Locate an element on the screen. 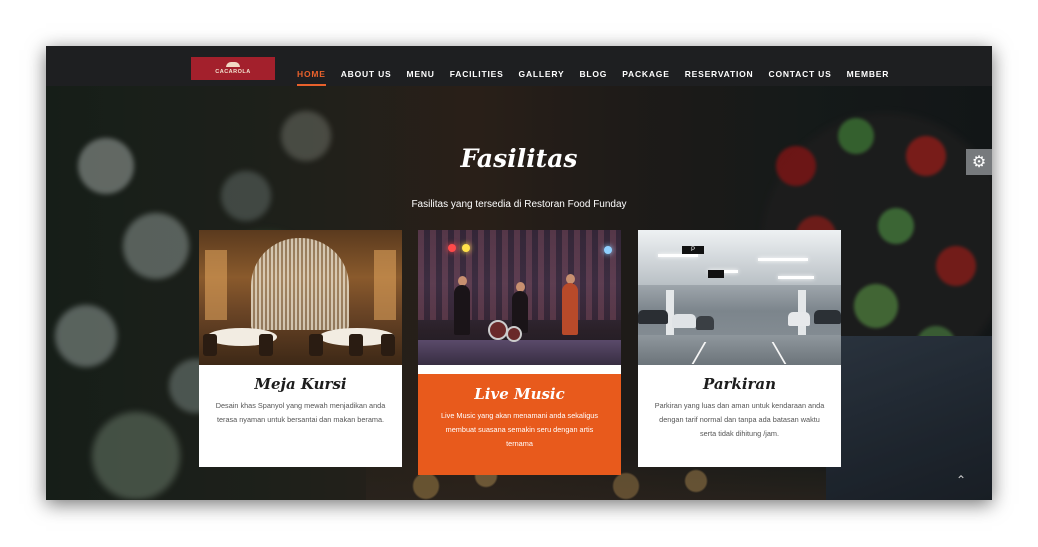 The width and height of the screenshot is (1038, 547). card-title: Parkiran is located at coordinates (739, 384).